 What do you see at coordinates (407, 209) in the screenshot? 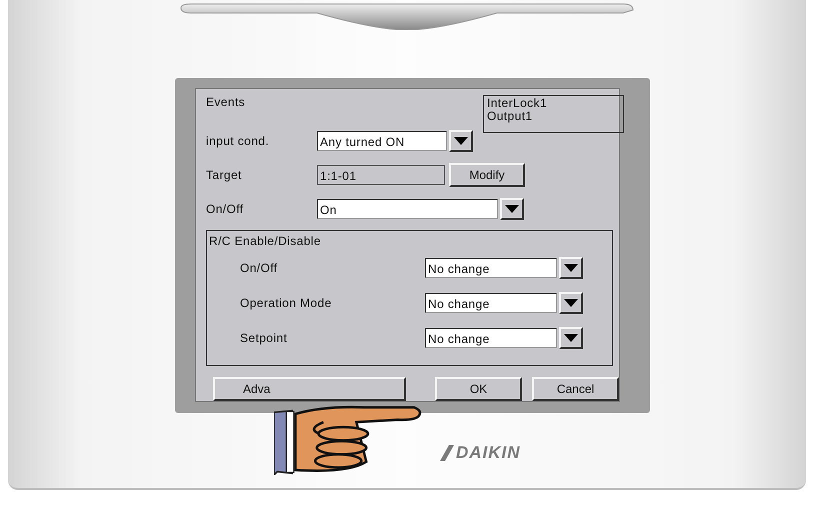
I see `dropdown-field: On` at bounding box center [407, 209].